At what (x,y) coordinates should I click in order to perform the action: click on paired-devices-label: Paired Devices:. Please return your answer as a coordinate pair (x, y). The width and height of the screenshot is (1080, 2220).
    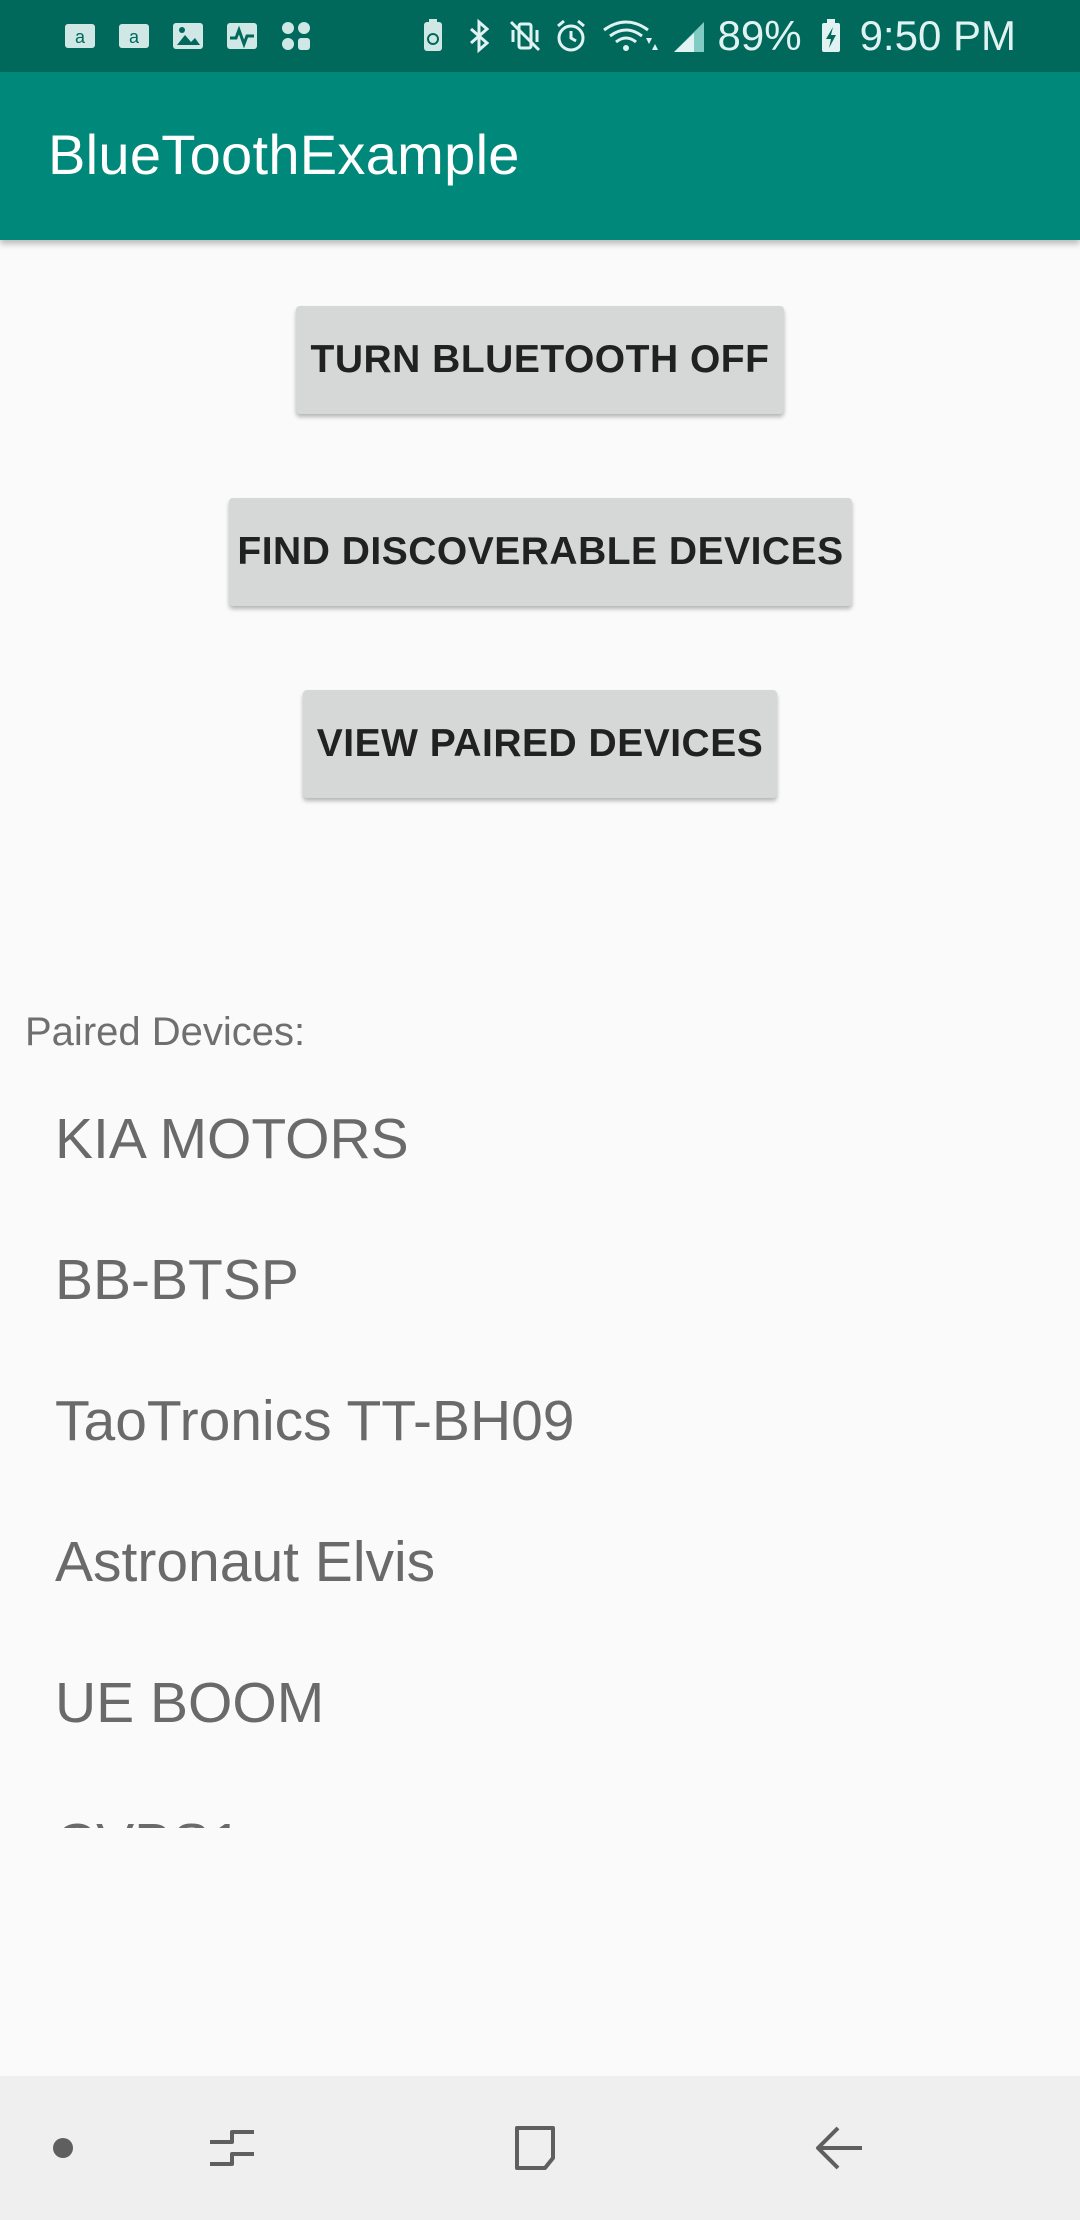
    Looking at the image, I should click on (165, 1032).